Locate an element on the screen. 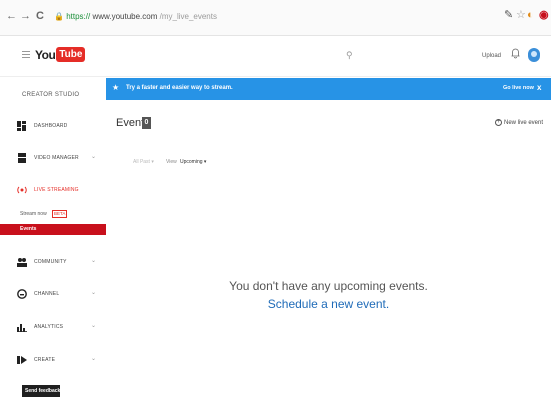  sidebar-item-dashboard: DASHBOARD is located at coordinates (53, 127).